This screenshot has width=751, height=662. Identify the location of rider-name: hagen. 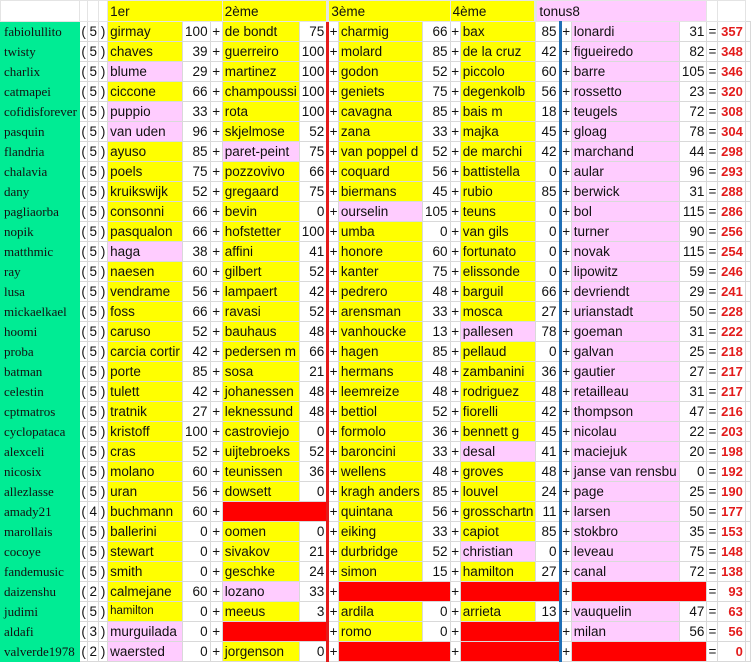
(380, 351).